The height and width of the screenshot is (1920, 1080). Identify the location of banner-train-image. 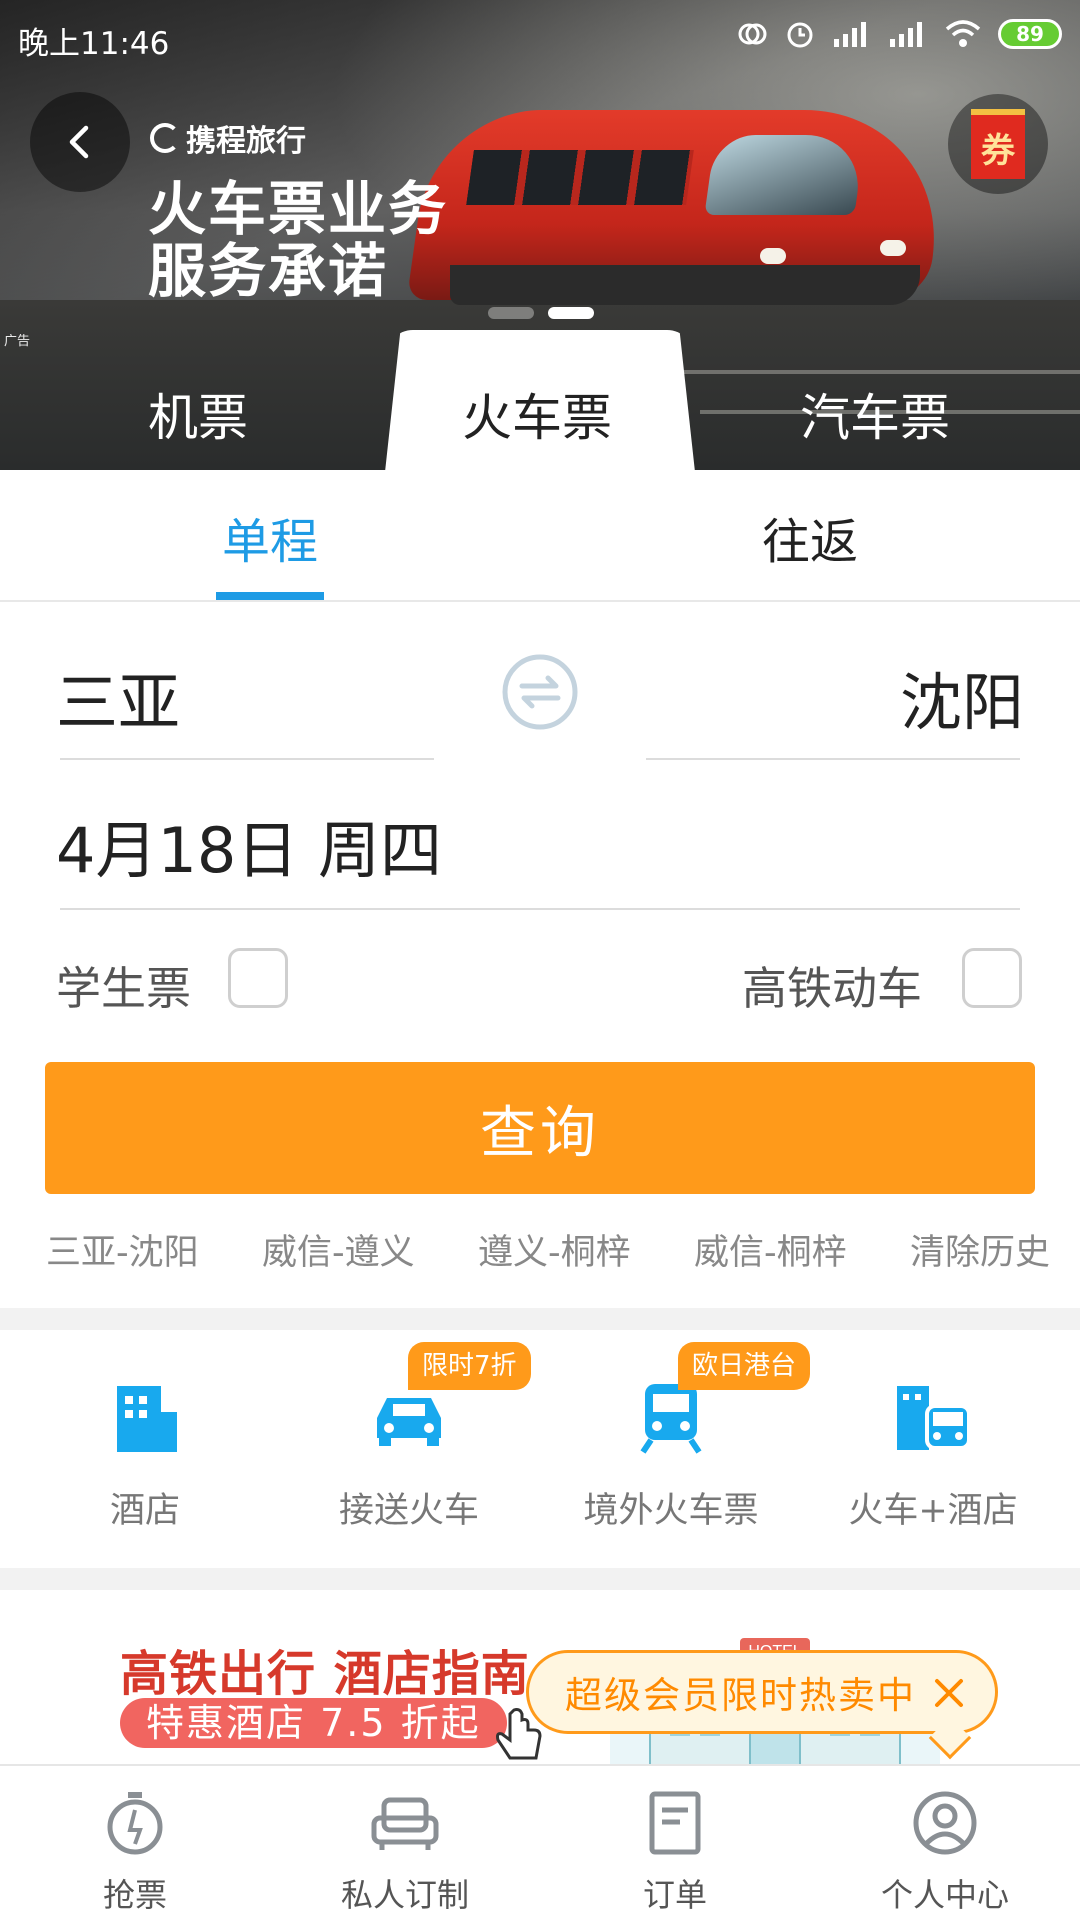
(667, 205).